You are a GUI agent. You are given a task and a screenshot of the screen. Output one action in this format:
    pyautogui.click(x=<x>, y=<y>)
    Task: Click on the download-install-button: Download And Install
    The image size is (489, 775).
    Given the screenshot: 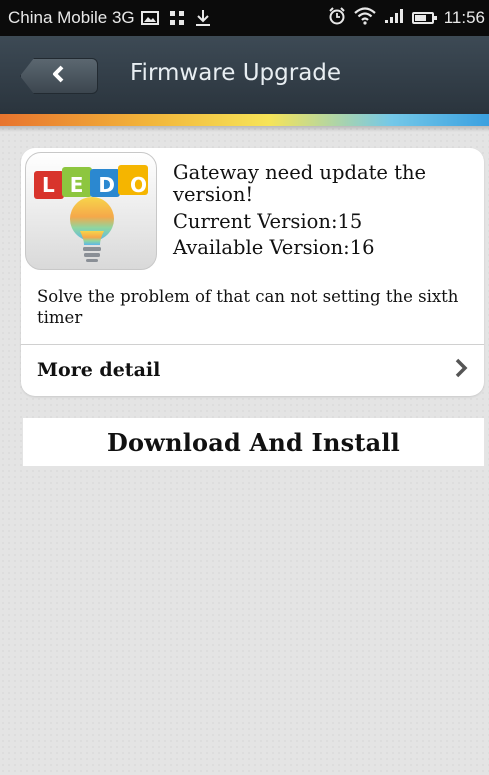 What is the action you would take?
    pyautogui.click(x=253, y=442)
    